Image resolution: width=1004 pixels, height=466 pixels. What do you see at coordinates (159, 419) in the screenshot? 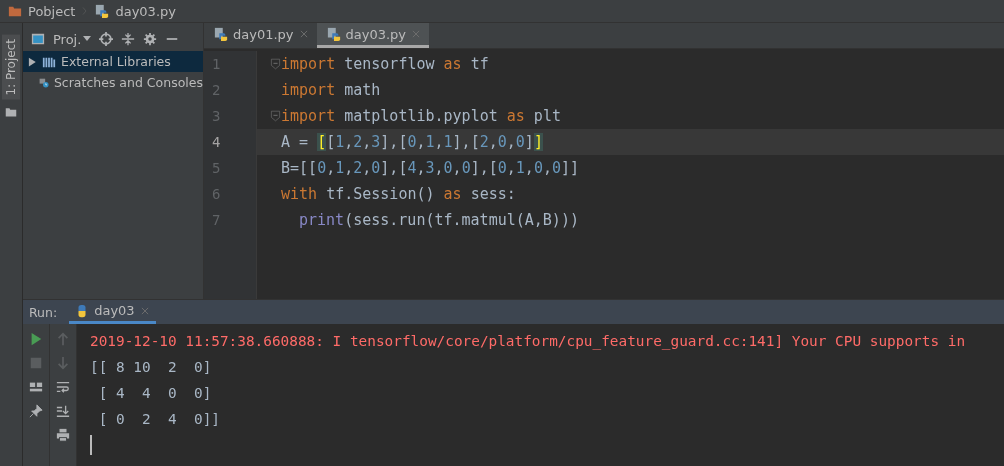
I see `output-line: [ 0 2 4 0]]` at bounding box center [159, 419].